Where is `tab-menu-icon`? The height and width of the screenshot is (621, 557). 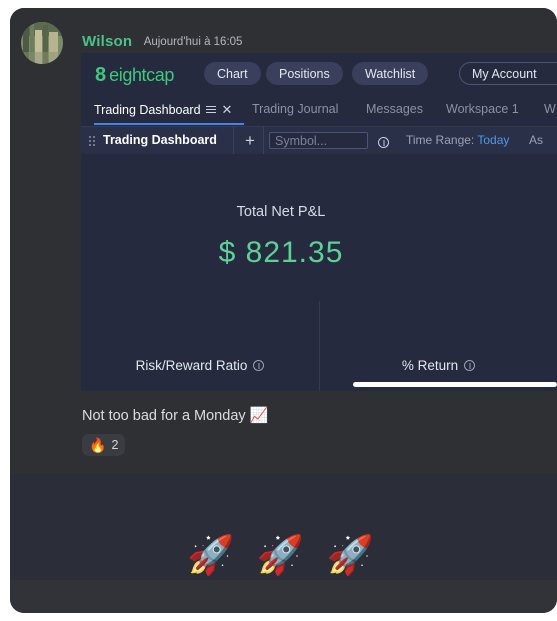
tab-menu-icon is located at coordinates (210, 110).